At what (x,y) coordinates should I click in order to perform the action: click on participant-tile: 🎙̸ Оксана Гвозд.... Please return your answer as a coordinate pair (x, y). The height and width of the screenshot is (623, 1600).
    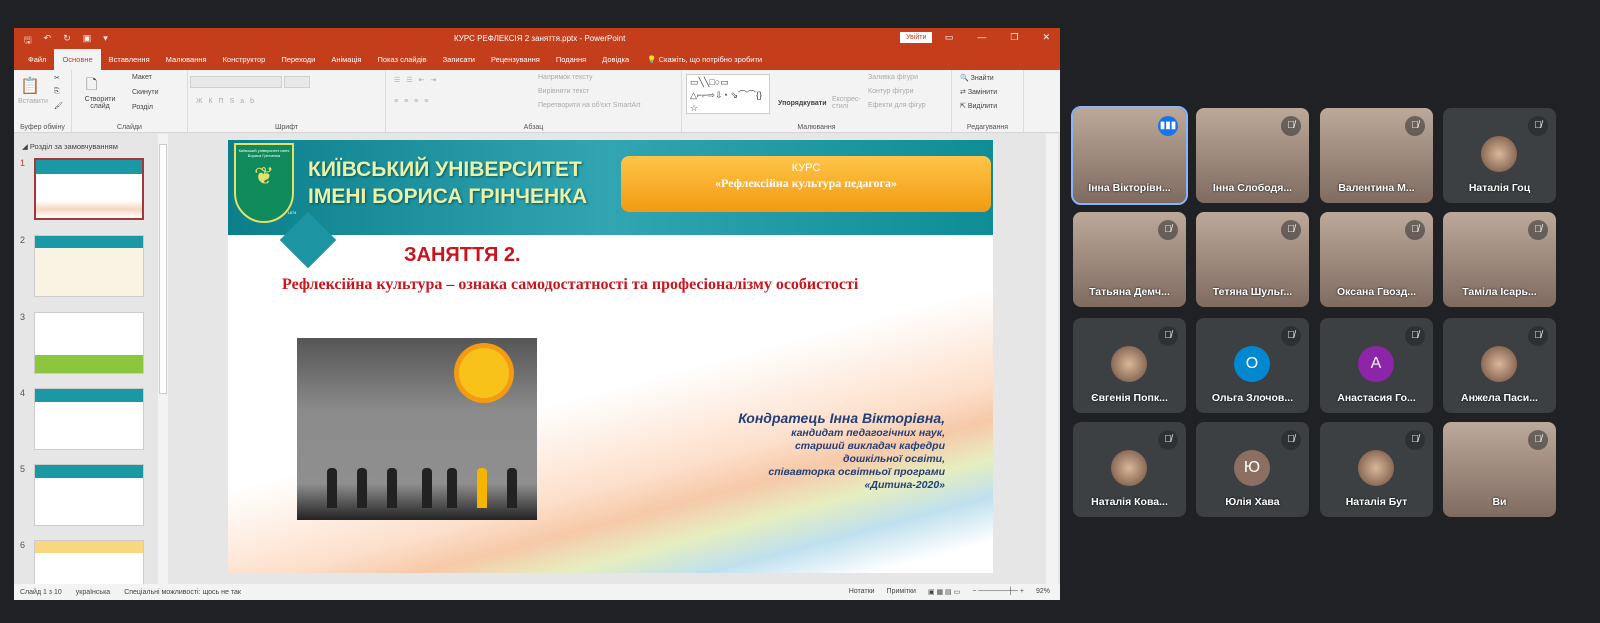
    Looking at the image, I should click on (1376, 259).